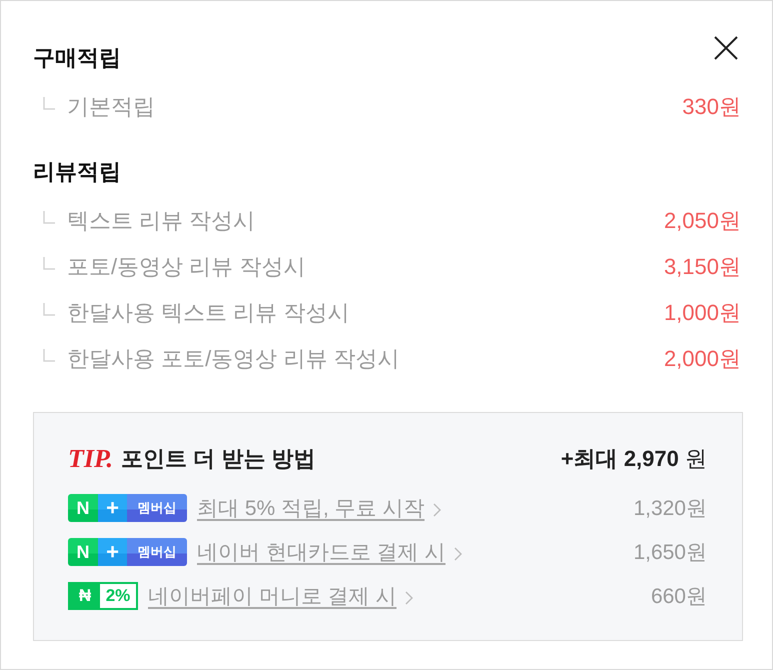  Describe the element at coordinates (77, 172) in the screenshot. I see `section-title: 리뷰적립` at that location.